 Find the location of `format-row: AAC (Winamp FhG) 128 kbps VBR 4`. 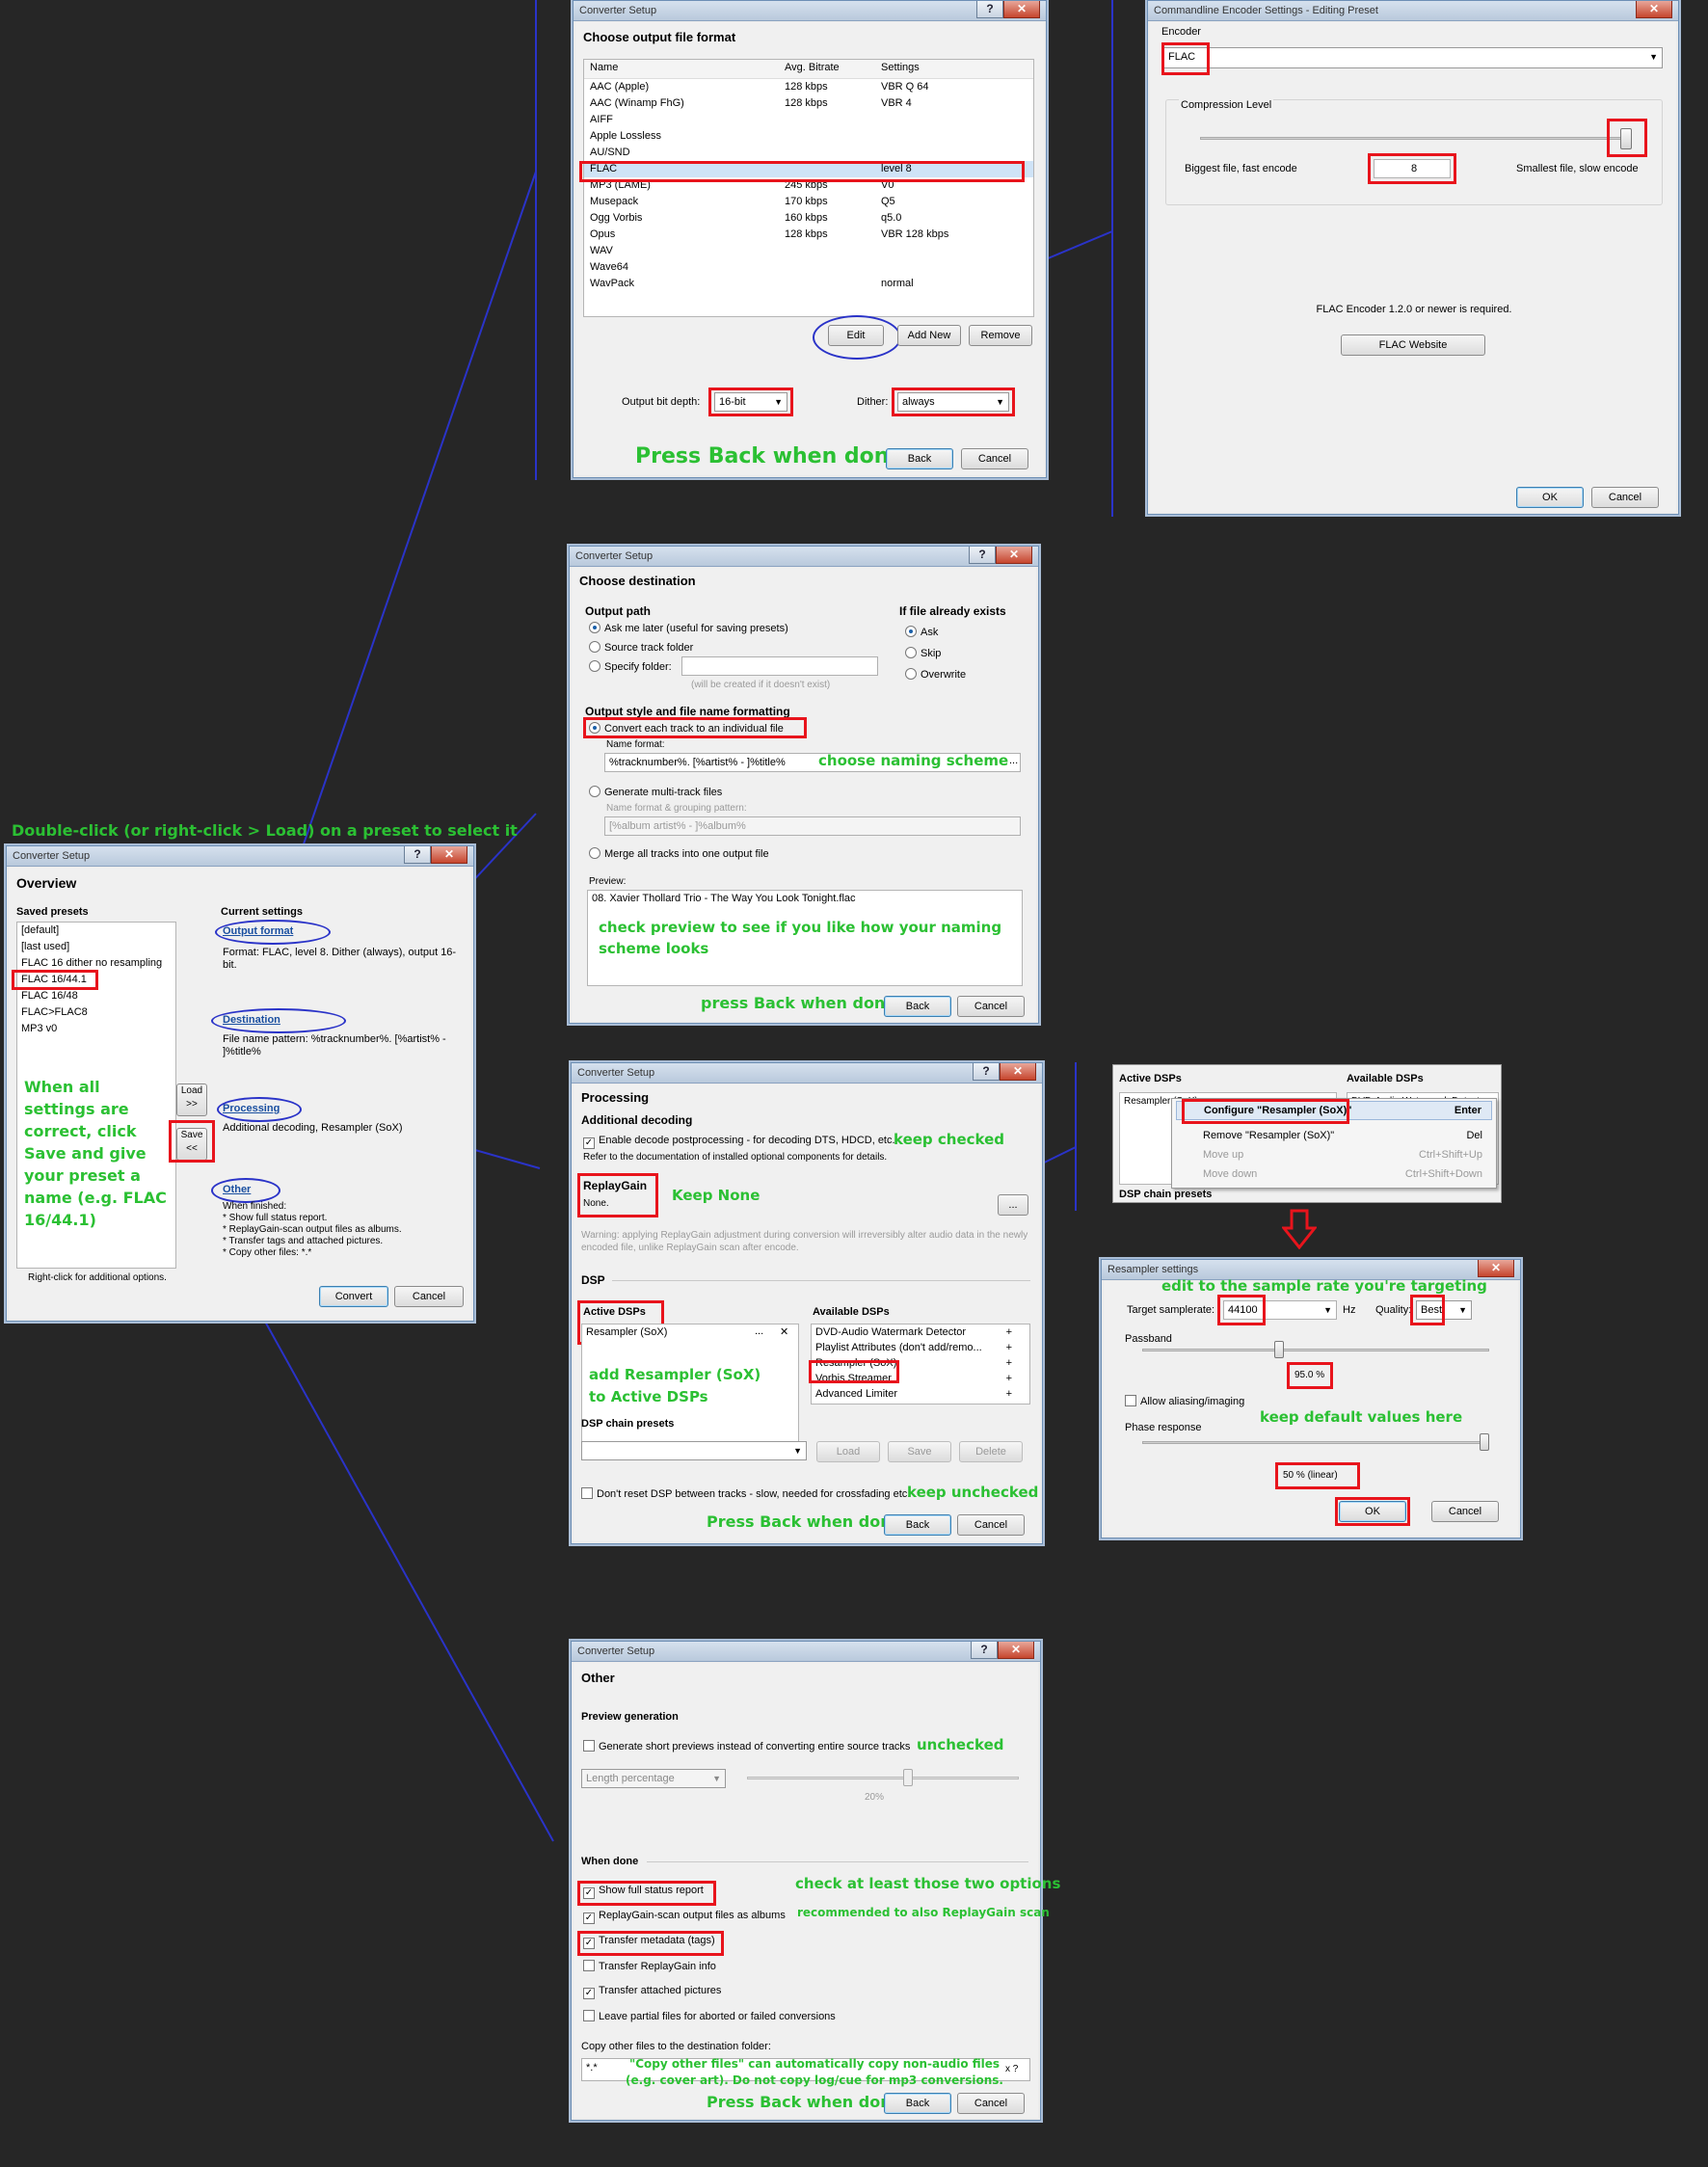

format-row: AAC (Winamp FhG) 128 kbps VBR 4 is located at coordinates (808, 104).